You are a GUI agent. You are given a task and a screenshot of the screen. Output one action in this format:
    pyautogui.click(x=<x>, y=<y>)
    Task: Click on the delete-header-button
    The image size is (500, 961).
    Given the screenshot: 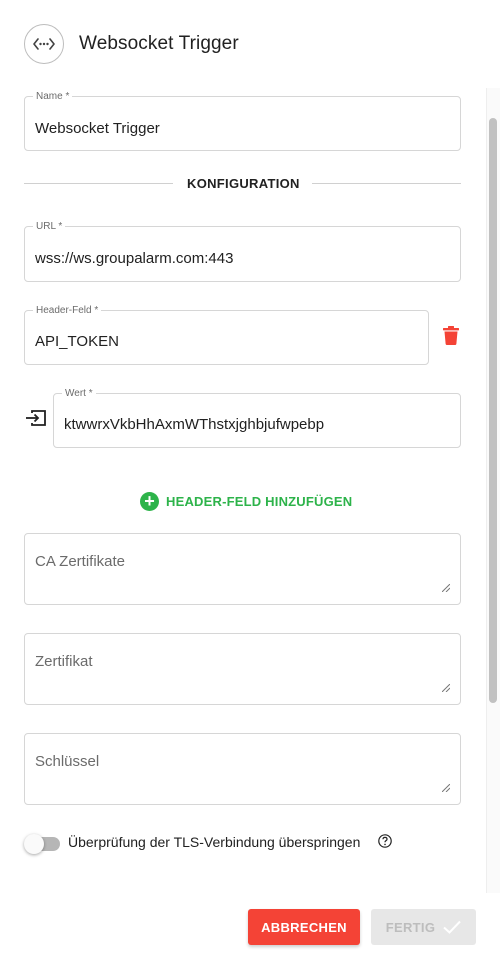 What is the action you would take?
    pyautogui.click(x=451, y=335)
    